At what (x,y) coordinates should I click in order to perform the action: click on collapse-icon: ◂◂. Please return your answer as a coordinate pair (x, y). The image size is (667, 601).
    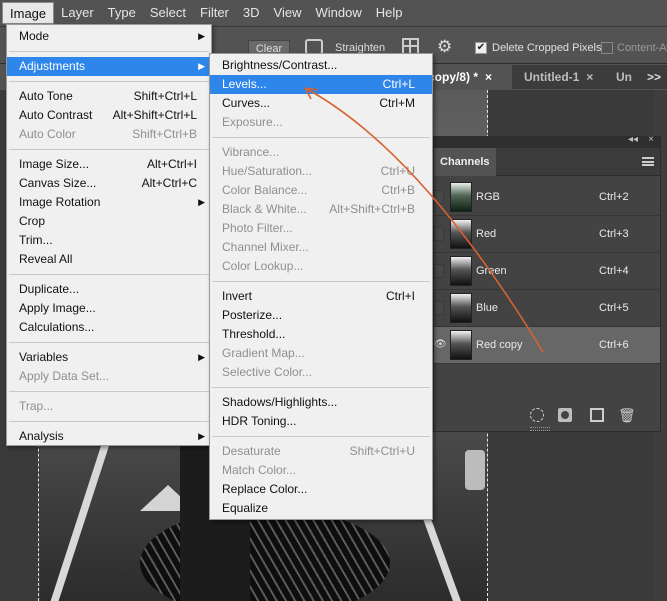
    Looking at the image, I should click on (633, 139).